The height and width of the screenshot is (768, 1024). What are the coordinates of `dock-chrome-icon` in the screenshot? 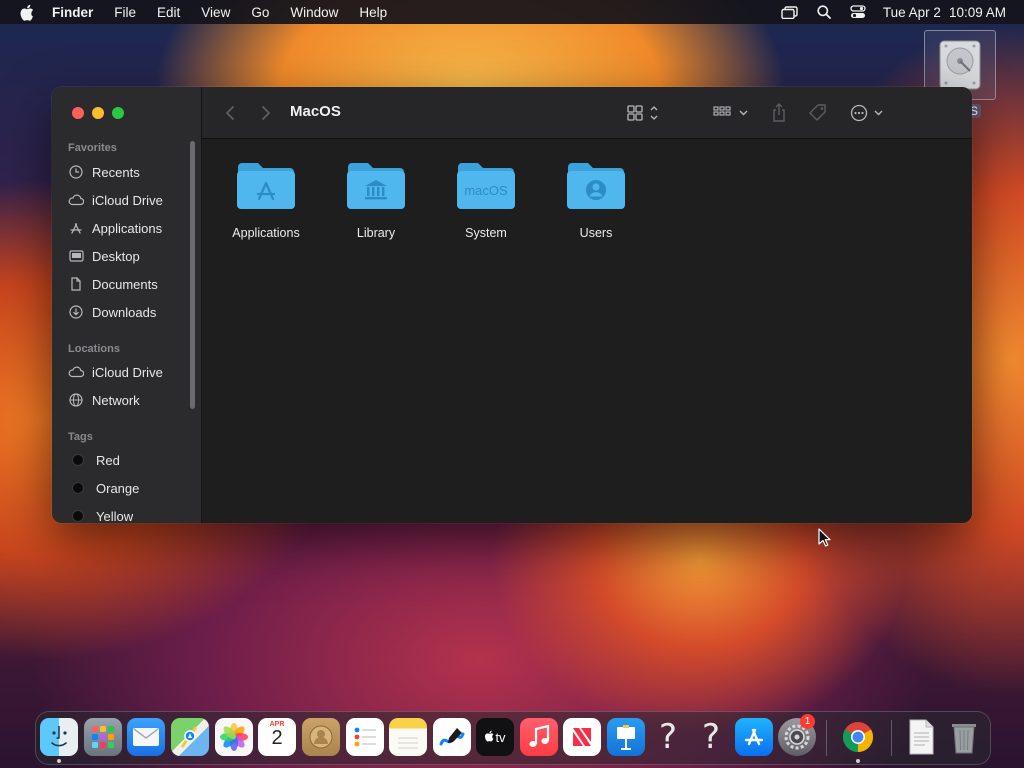 It's located at (858, 737).